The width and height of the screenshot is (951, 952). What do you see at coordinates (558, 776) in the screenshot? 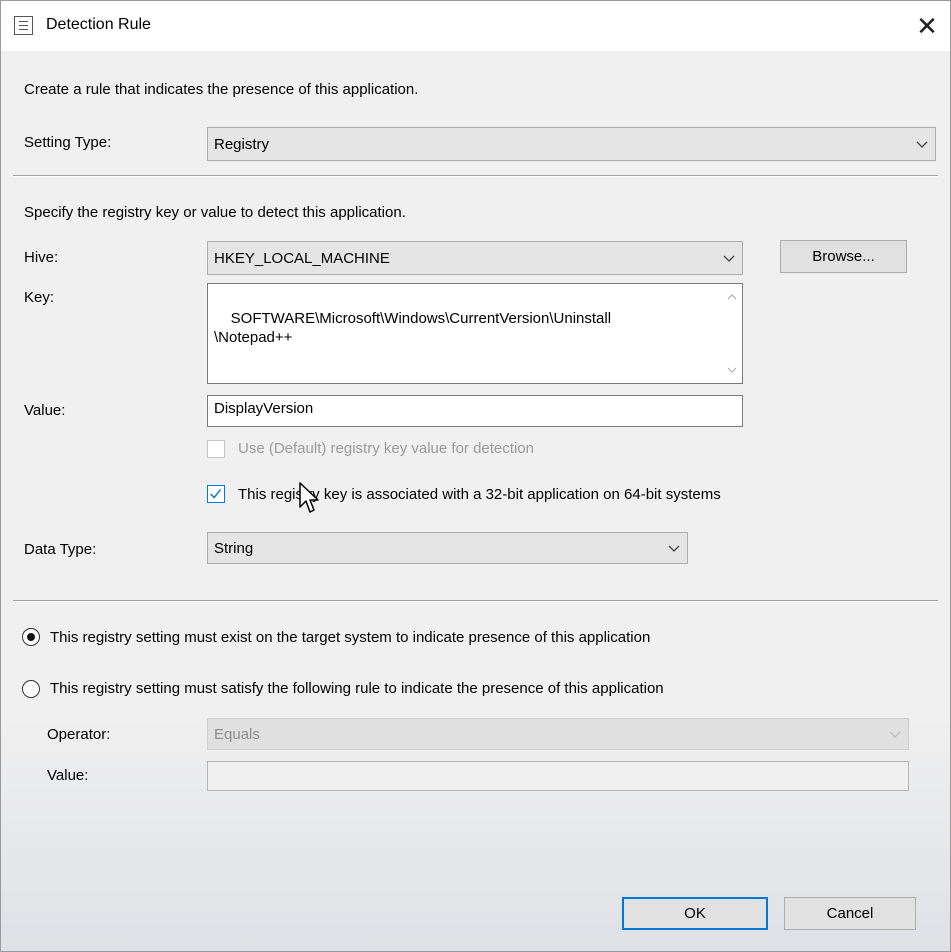
I see `rule-value-input` at bounding box center [558, 776].